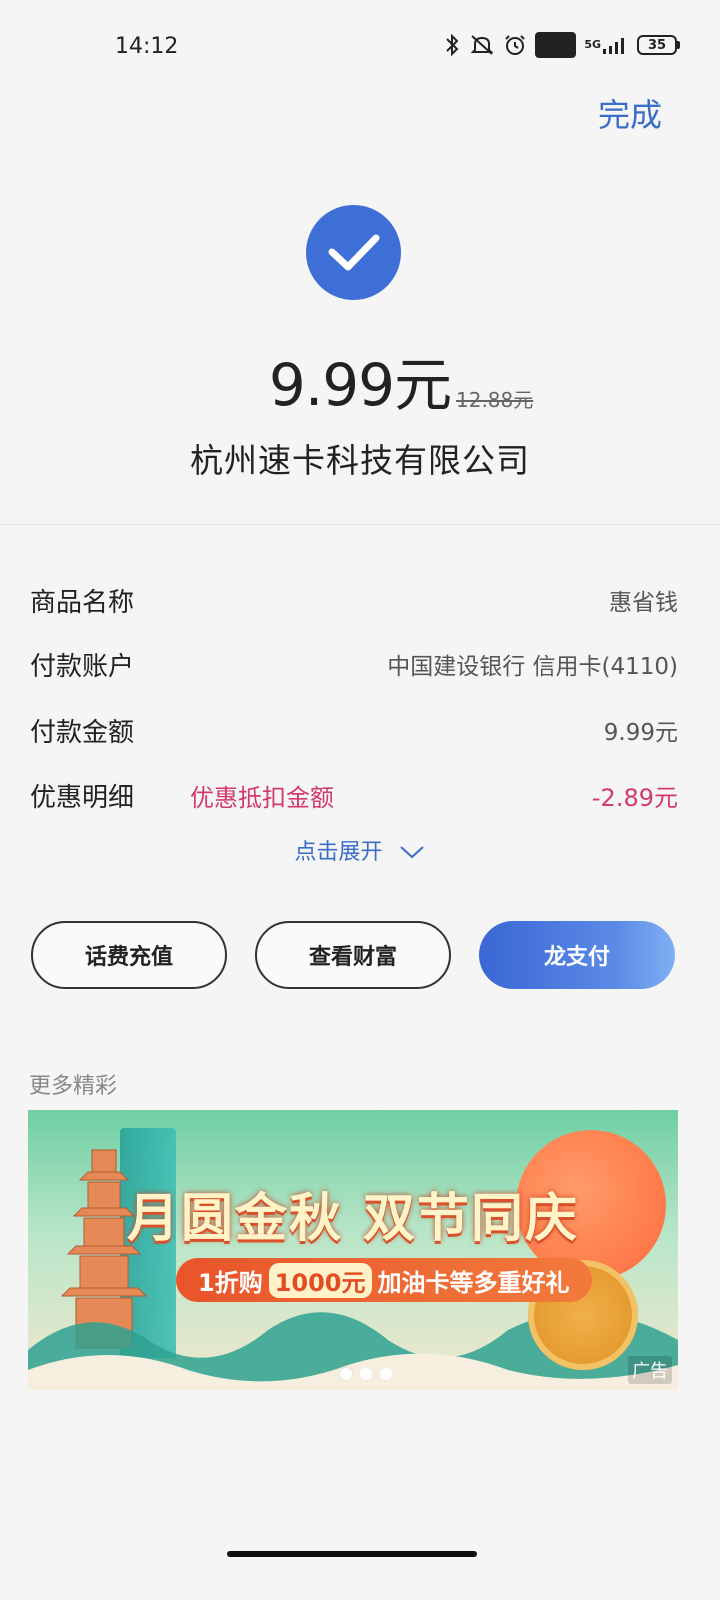 The image size is (720, 1600). Describe the element at coordinates (482, 45) in the screenshot. I see `mute-icon` at that location.